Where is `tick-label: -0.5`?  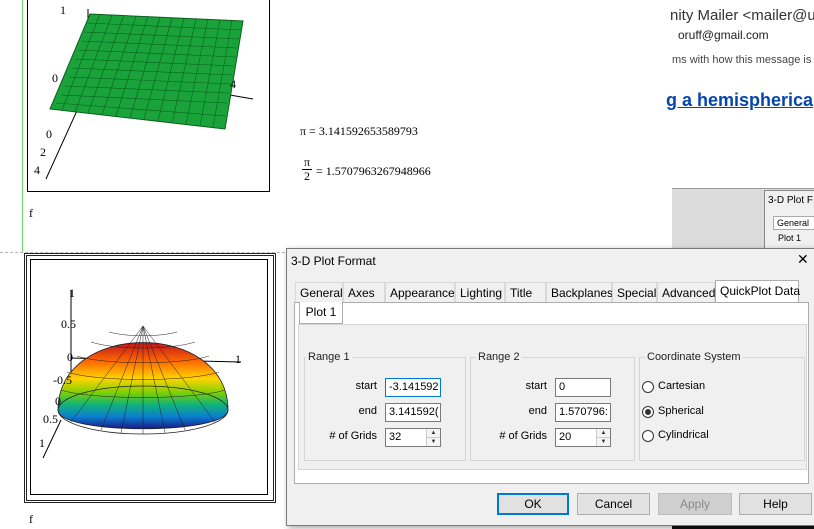
tick-label: -0.5 is located at coordinates (62, 380).